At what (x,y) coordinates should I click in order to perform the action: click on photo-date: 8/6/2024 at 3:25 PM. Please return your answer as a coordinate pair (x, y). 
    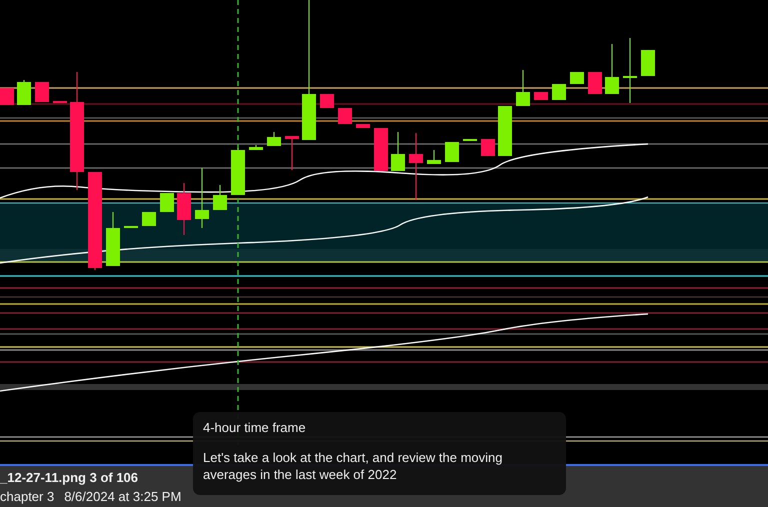
    Looking at the image, I should click on (123, 496).